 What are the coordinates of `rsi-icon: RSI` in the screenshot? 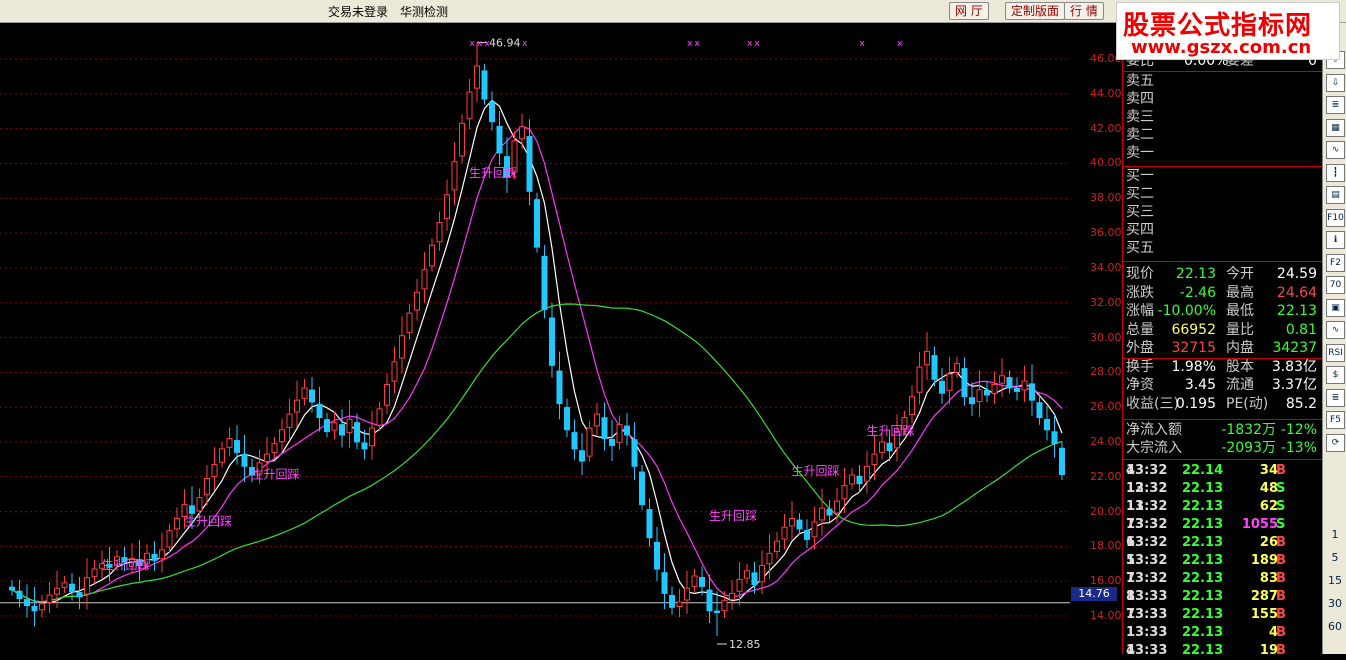 It's located at (1335, 352).